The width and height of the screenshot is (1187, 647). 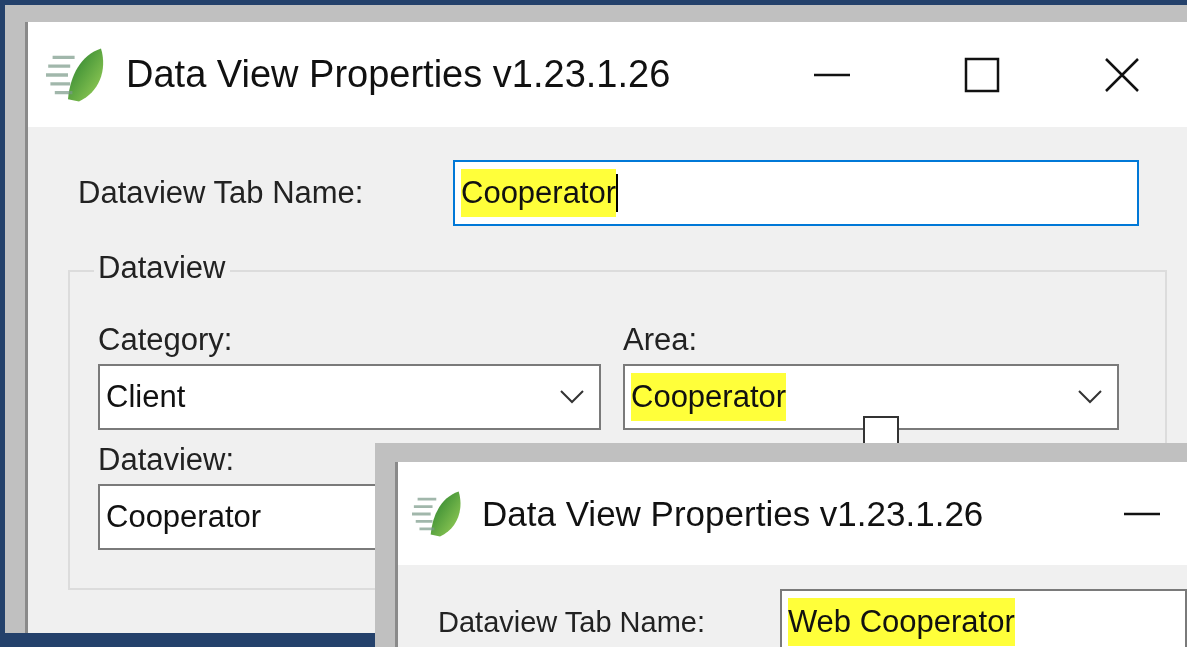 I want to click on input-field: Web Cooperator, so click(x=983, y=618).